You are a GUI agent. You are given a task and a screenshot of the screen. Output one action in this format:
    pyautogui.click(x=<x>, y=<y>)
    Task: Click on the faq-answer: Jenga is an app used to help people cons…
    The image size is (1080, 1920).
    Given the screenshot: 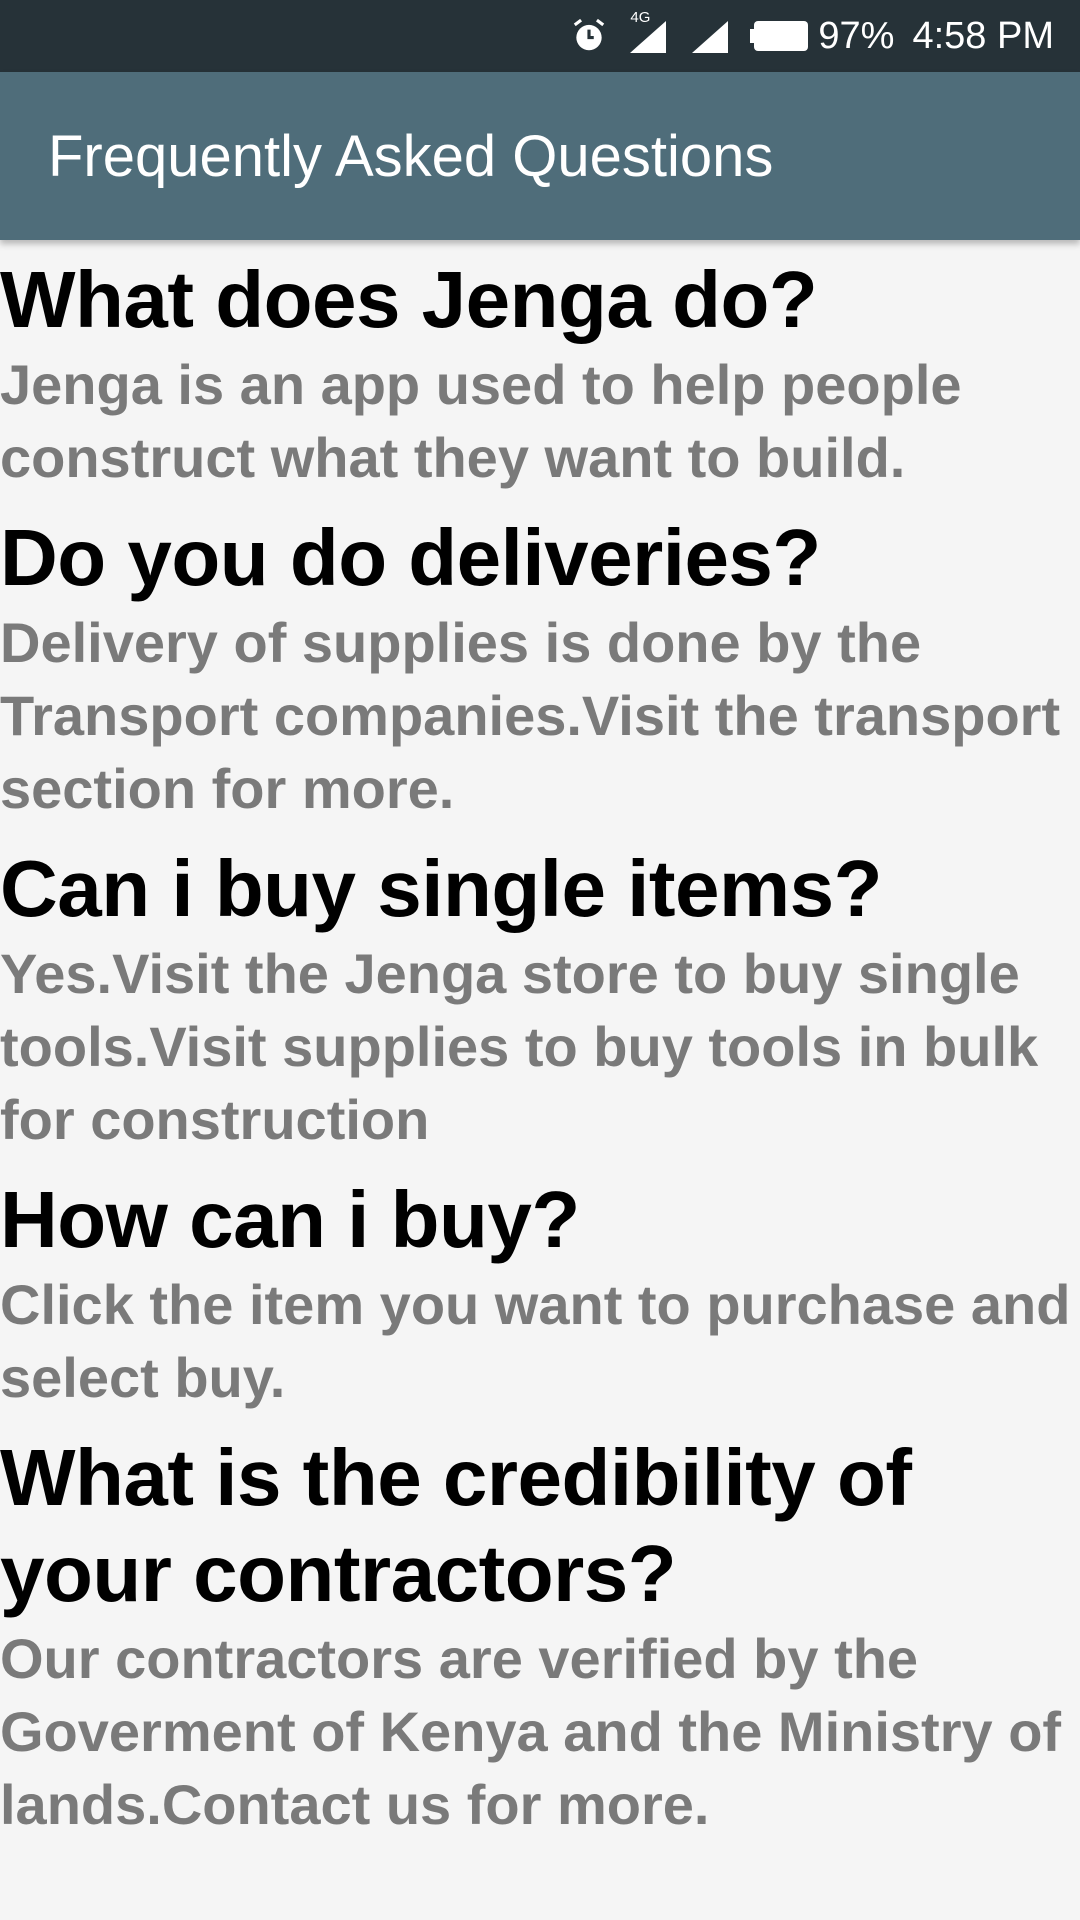 What is the action you would take?
    pyautogui.click(x=481, y=421)
    